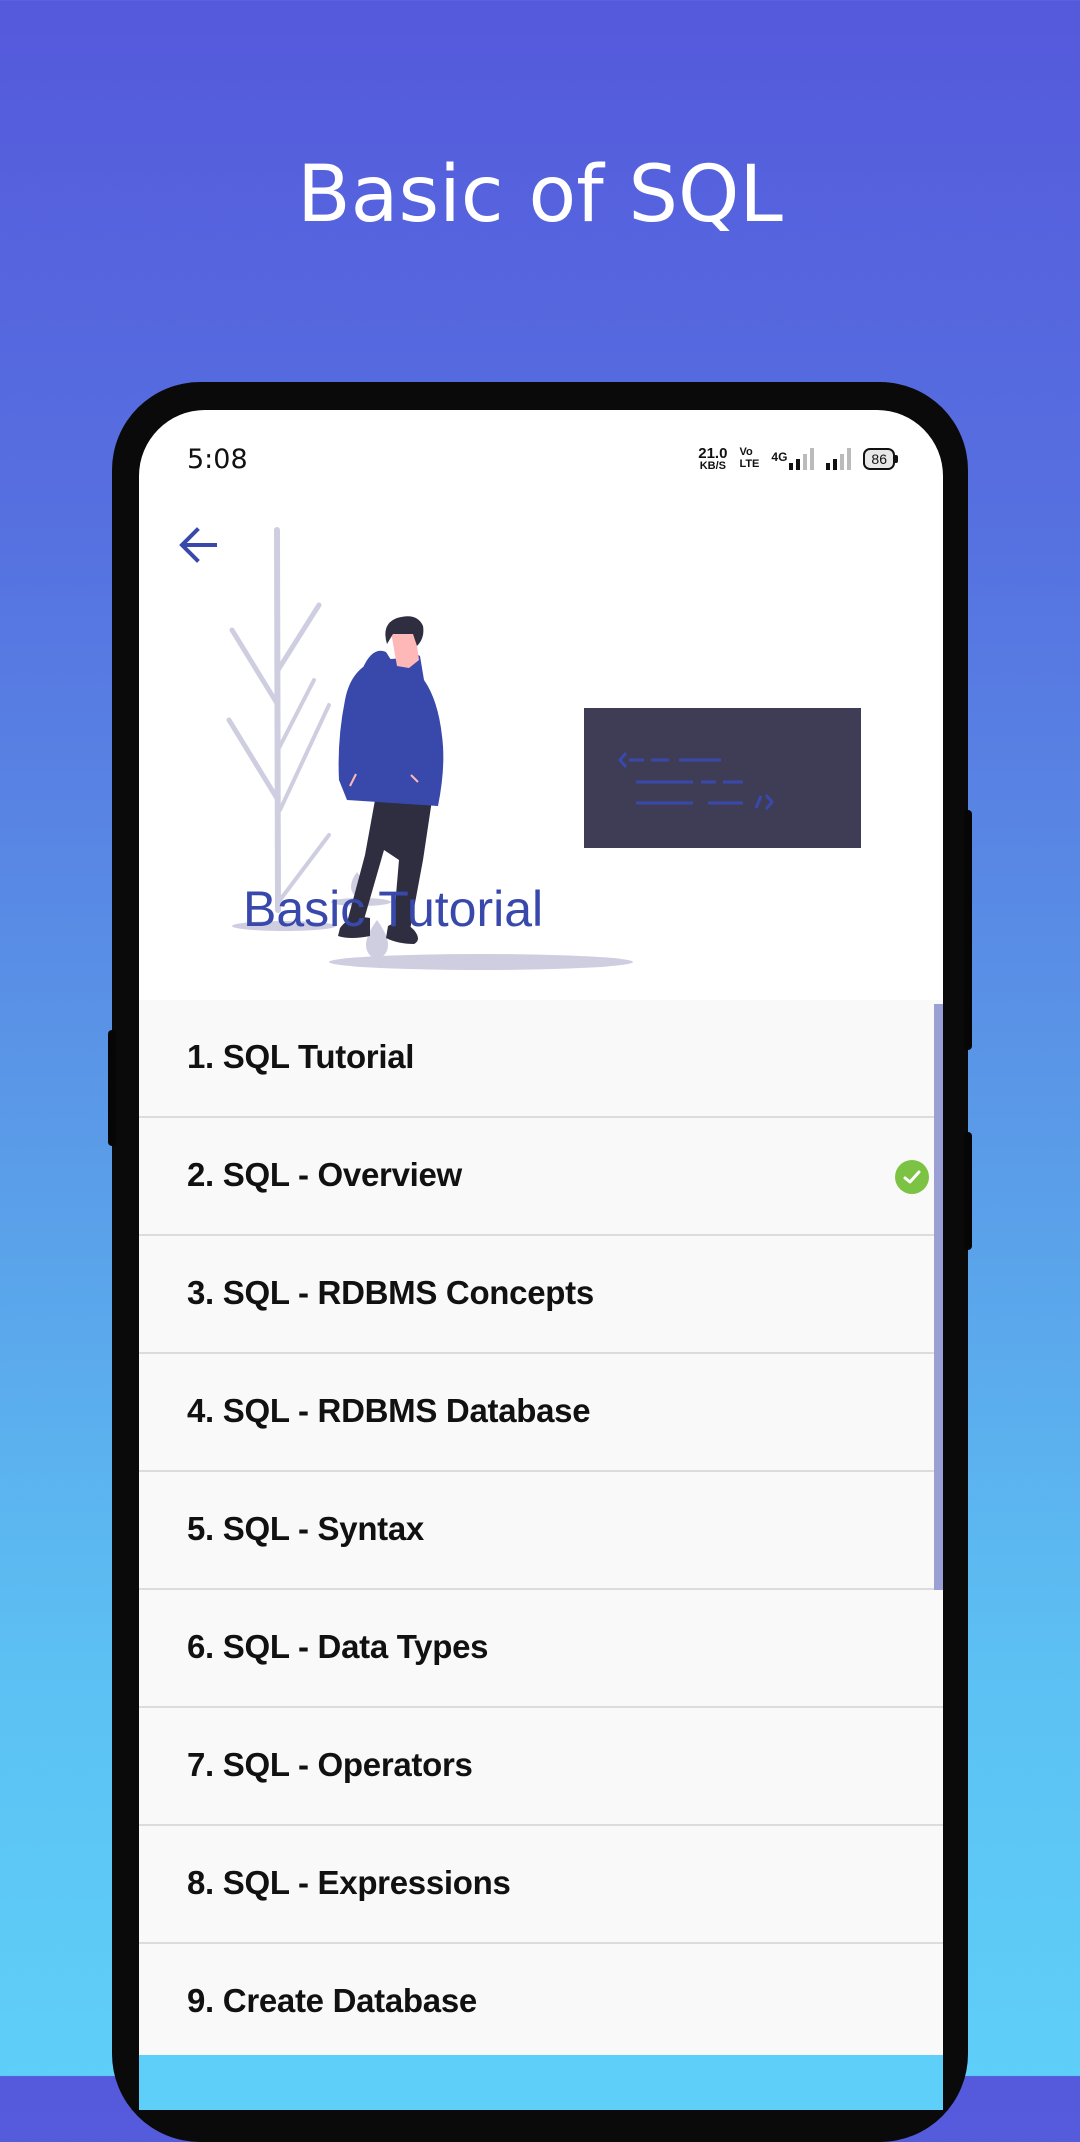  What do you see at coordinates (338, 1646) in the screenshot?
I see `lesson-label: 6. SQL - Data Types` at bounding box center [338, 1646].